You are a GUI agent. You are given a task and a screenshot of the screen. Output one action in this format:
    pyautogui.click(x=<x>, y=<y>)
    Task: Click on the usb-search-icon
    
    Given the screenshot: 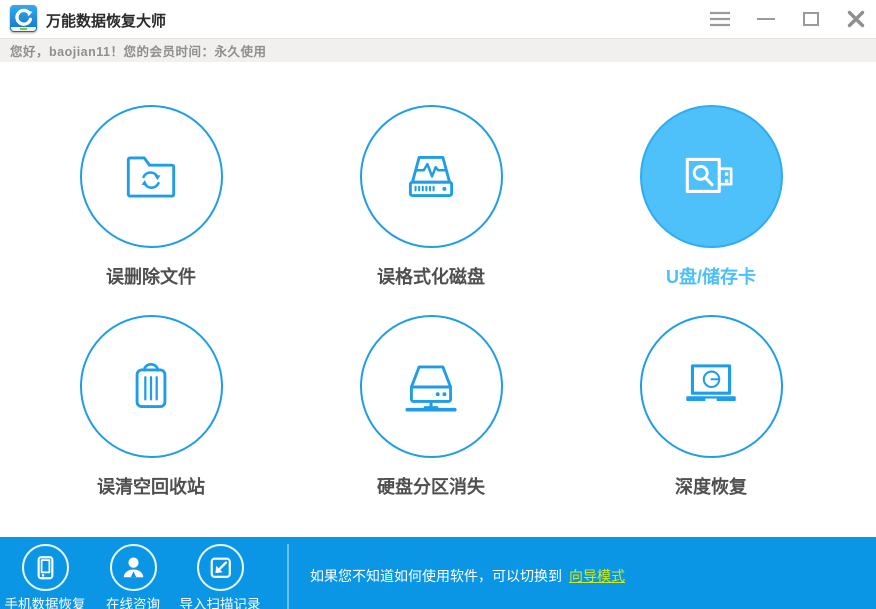 What is the action you would take?
    pyautogui.click(x=709, y=175)
    